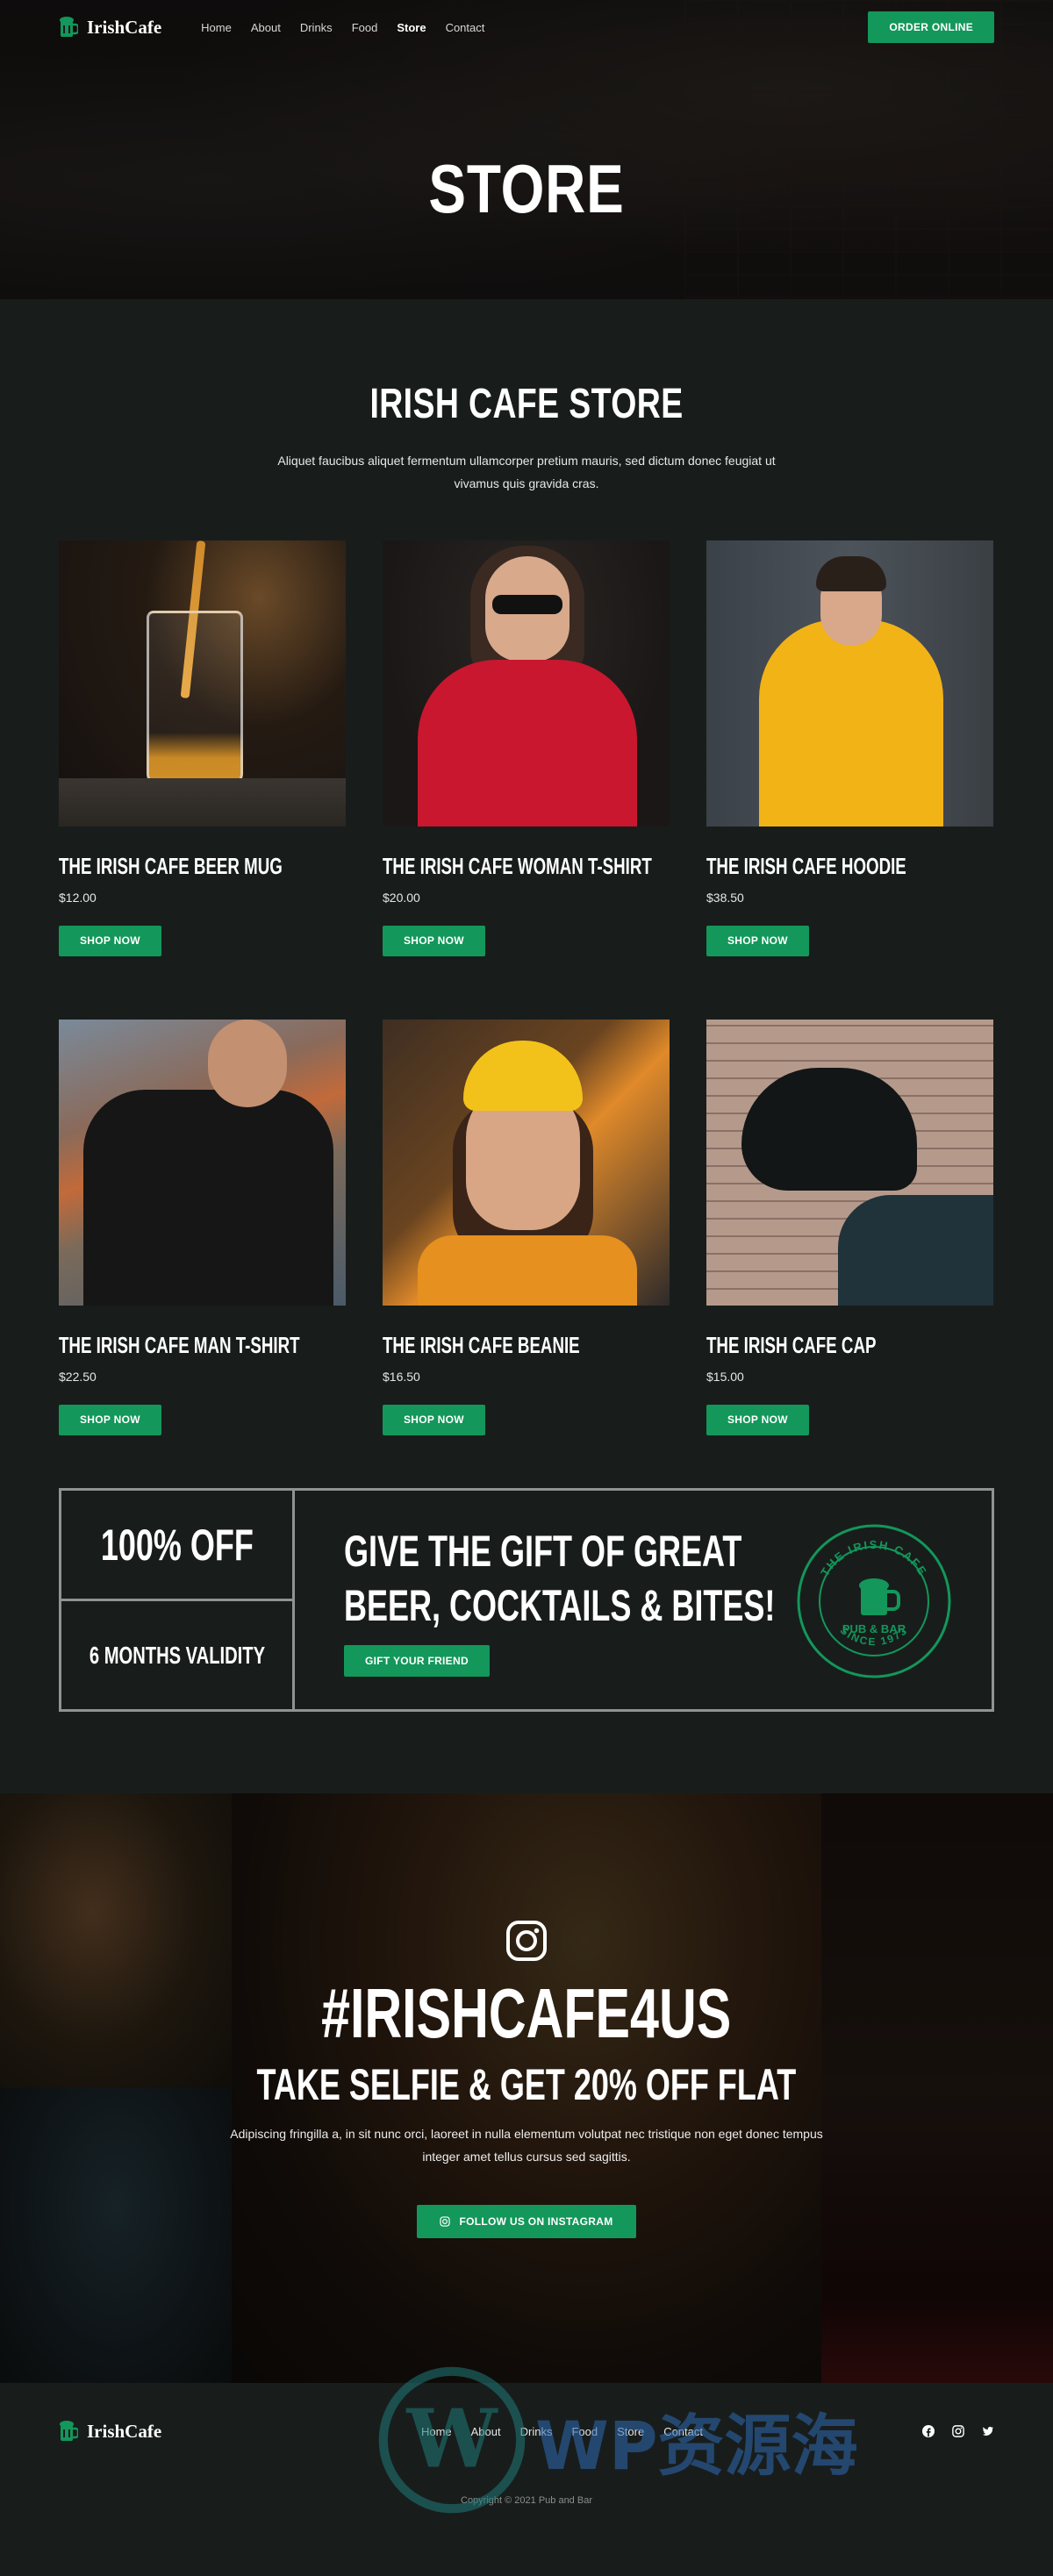  Describe the element at coordinates (124, 2431) in the screenshot. I see `footer-logo-text: IrishCafe` at that location.